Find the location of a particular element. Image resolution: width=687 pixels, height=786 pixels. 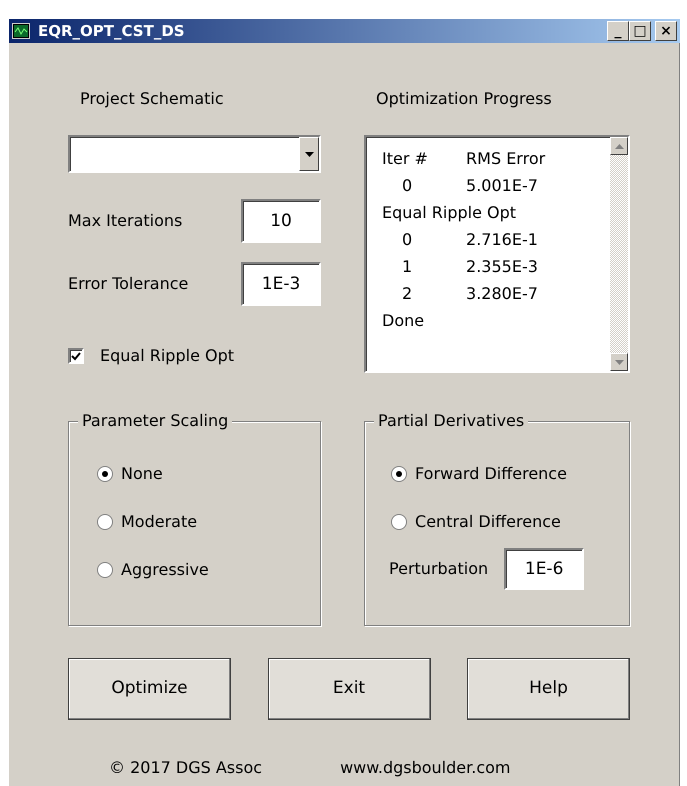

scroll-down-button is located at coordinates (619, 362).